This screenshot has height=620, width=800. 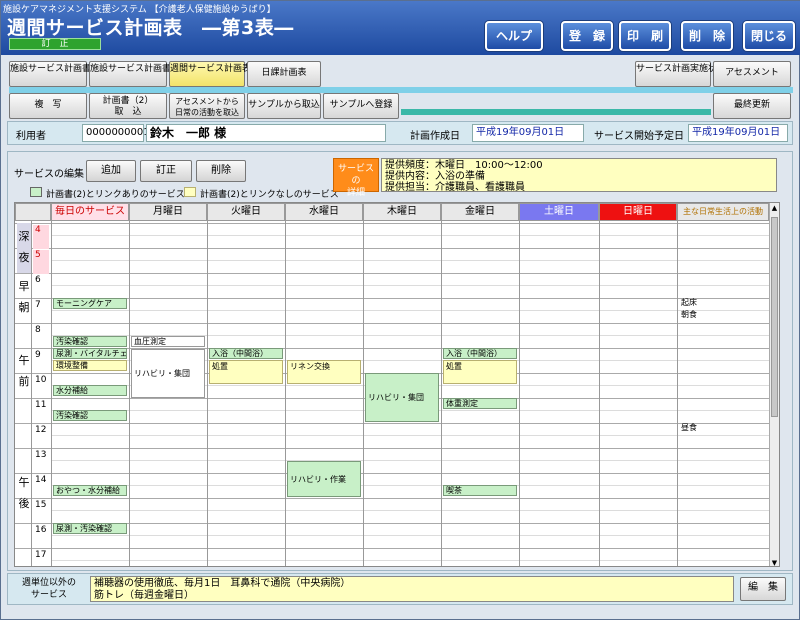 I want to click on latest-update-button: 最終更新, so click(x=752, y=106).